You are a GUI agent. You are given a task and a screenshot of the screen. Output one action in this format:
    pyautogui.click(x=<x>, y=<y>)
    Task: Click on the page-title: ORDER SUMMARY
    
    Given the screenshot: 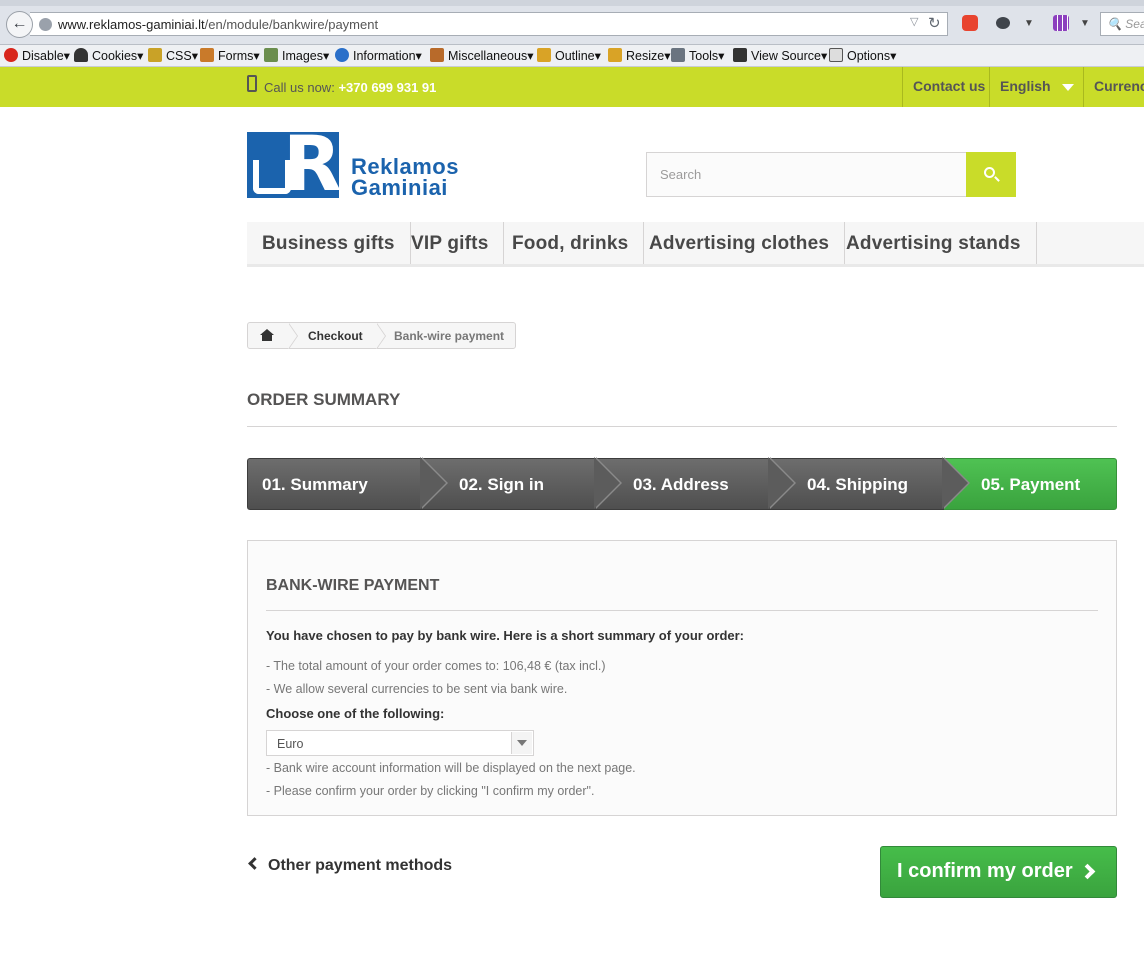 What is the action you would take?
    pyautogui.click(x=324, y=399)
    